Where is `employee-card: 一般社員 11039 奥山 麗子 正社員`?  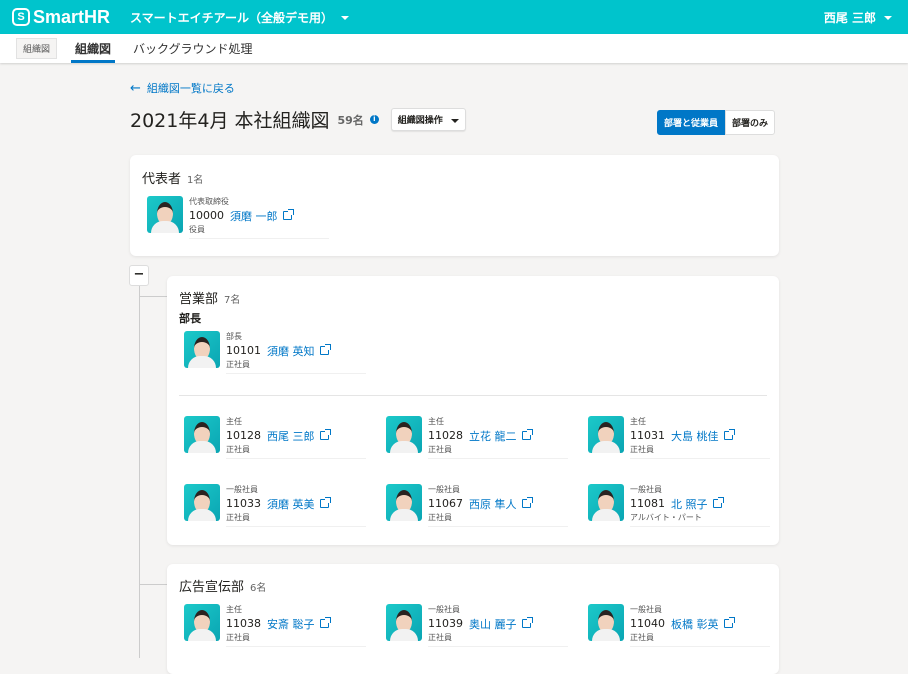 employee-card: 一般社員 11039 奥山 麗子 正社員 is located at coordinates (481, 625).